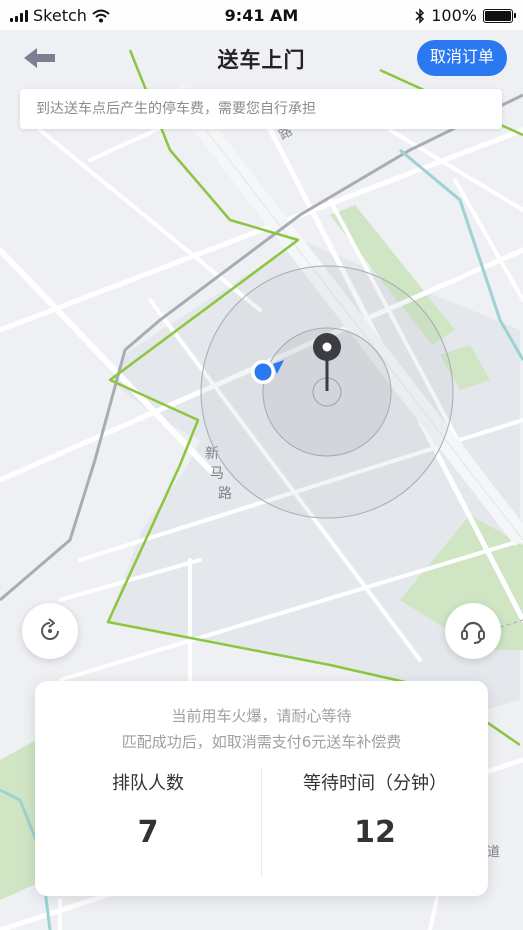 This screenshot has width=523, height=930. I want to click on busy-message: 当前用车火爆，请耐心等待, so click(261, 716).